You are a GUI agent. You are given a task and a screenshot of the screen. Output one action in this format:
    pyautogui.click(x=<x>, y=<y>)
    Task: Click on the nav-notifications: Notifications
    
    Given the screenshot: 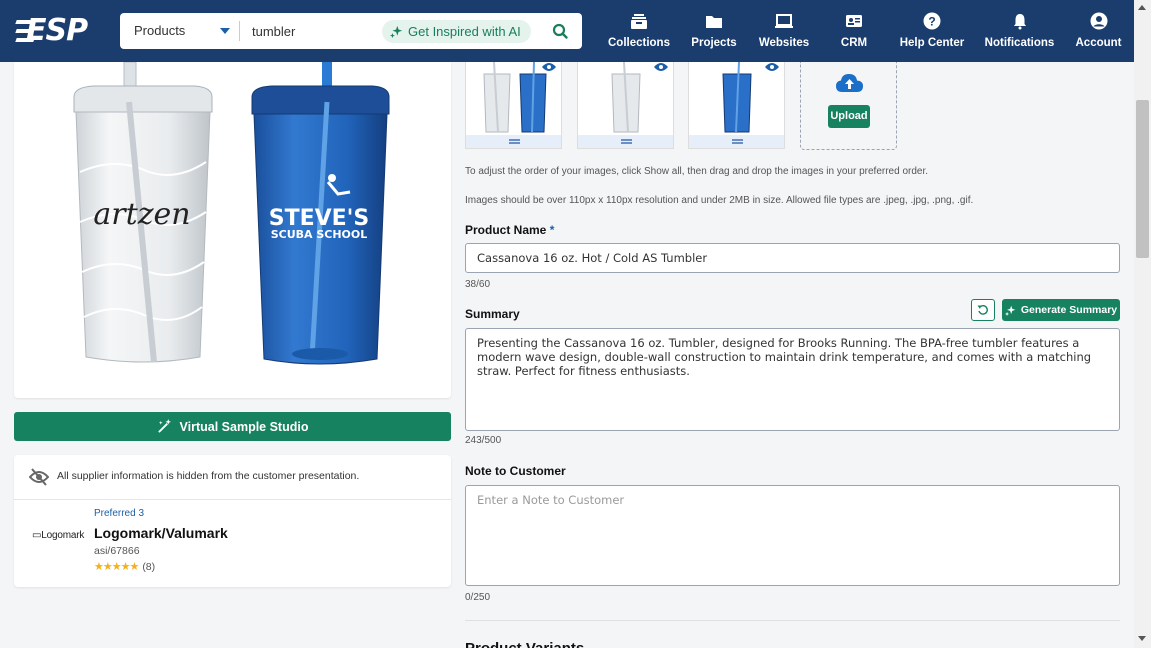 What is the action you would take?
    pyautogui.click(x=1019, y=31)
    